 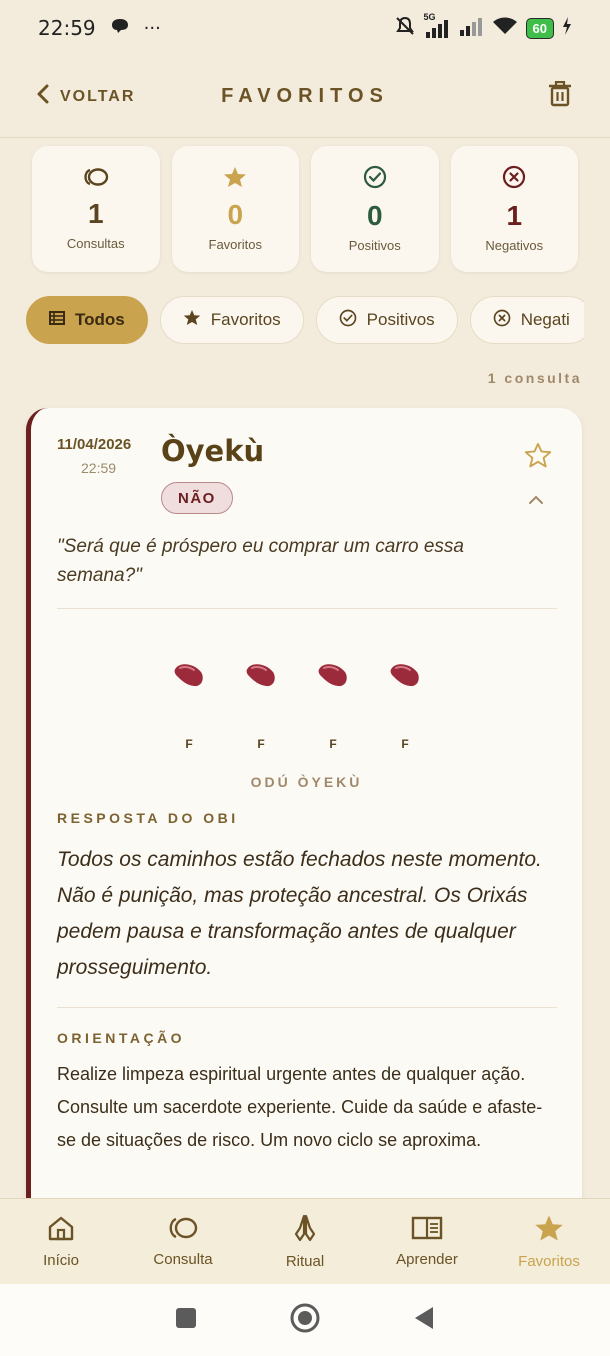 I want to click on star-outline-icon, so click(x=538, y=457).